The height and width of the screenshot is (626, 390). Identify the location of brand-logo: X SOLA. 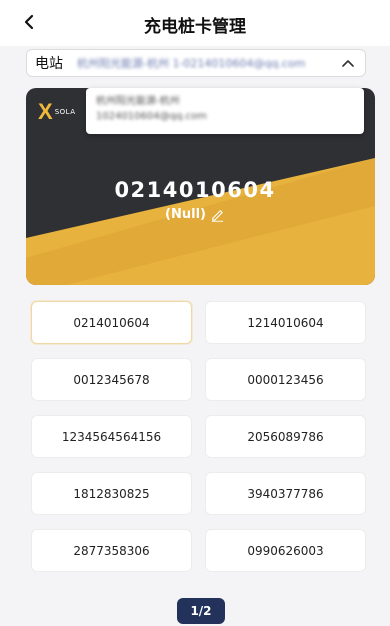
(57, 112).